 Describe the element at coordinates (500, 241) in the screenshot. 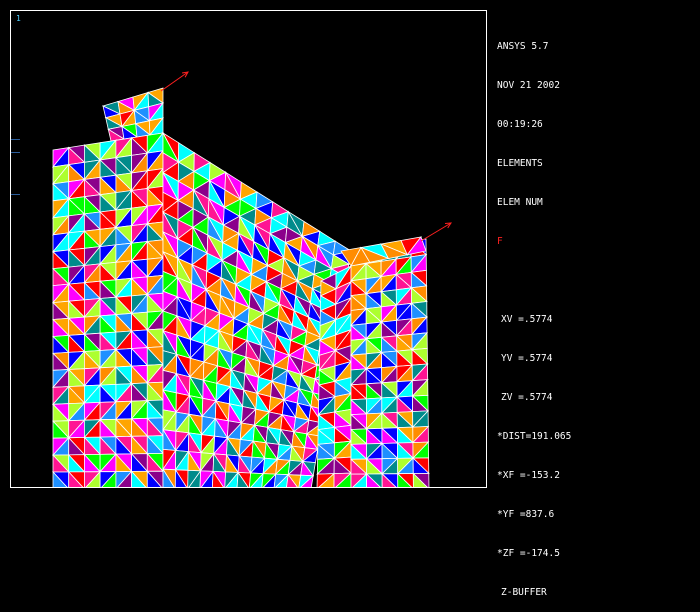

I see `force-symbol-label: F` at that location.